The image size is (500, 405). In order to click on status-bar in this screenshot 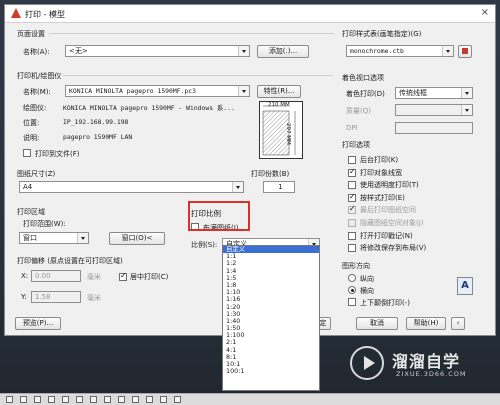, I will do `click(250, 399)`.